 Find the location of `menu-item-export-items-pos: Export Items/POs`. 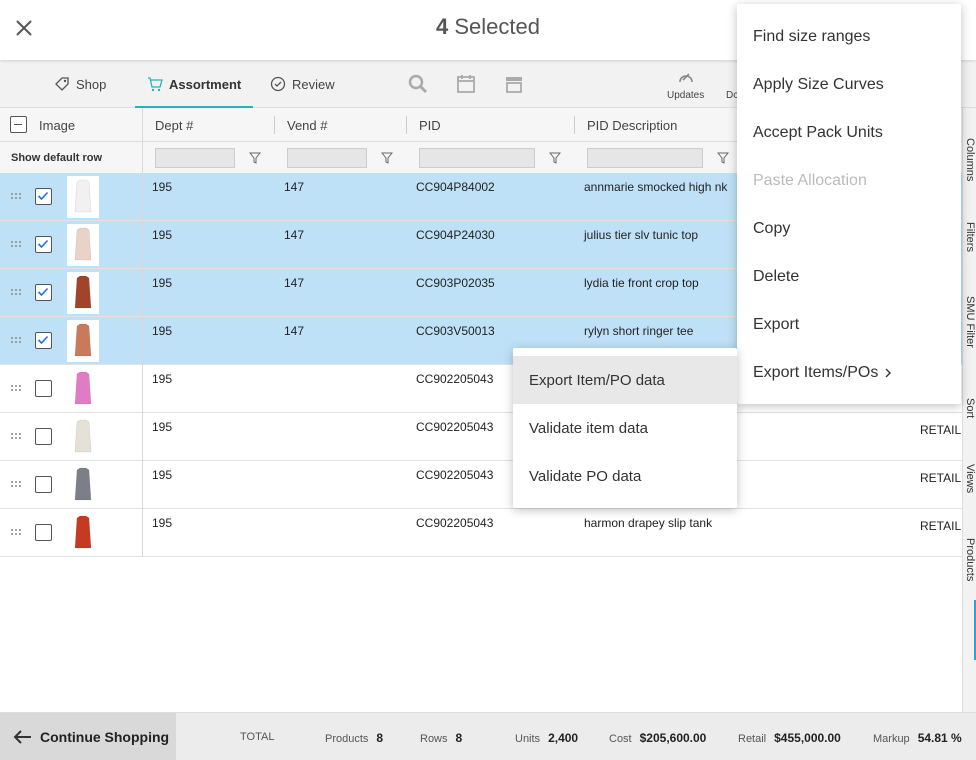

menu-item-export-items-pos: Export Items/POs is located at coordinates (822, 373).